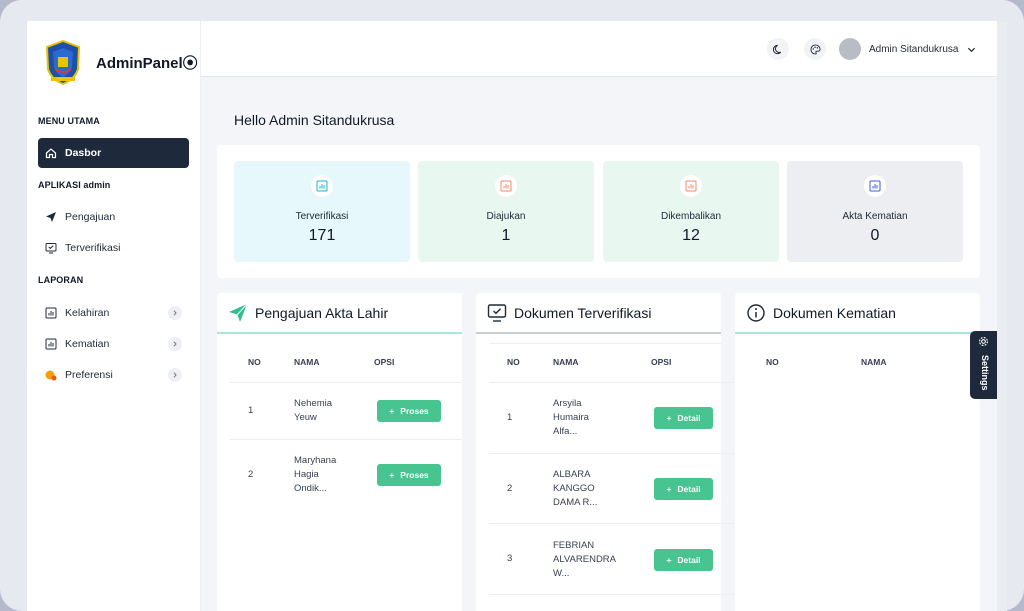 The width and height of the screenshot is (1024, 611). Describe the element at coordinates (971, 49) in the screenshot. I see `chevron-down-icon` at that location.